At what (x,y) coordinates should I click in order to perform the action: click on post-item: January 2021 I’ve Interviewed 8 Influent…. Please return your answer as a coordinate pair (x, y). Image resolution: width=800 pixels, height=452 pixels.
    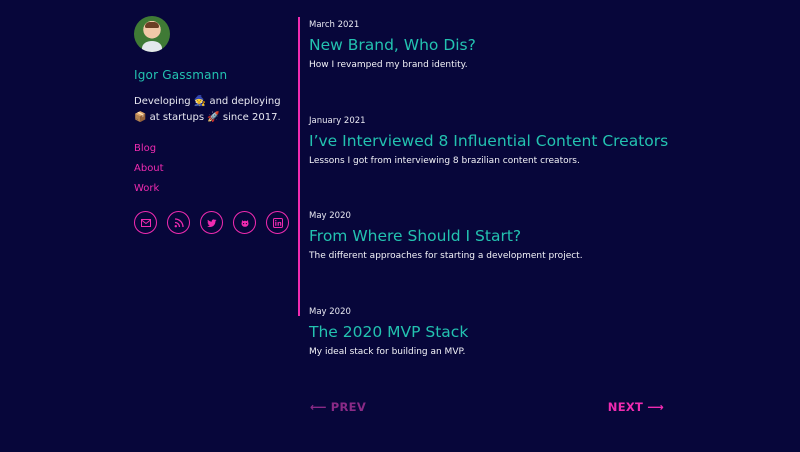
    Looking at the image, I should click on (519, 162).